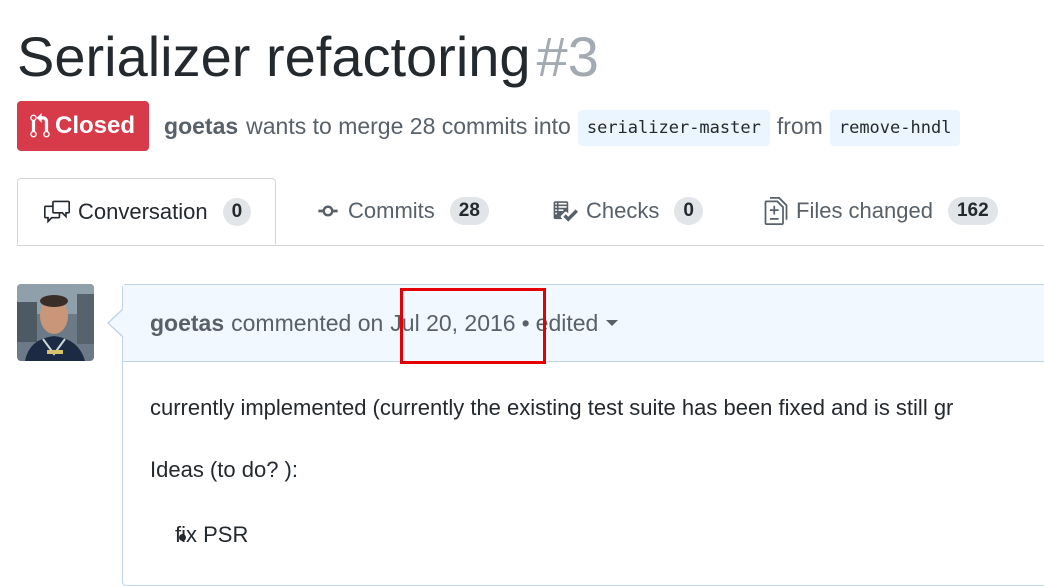 The width and height of the screenshot is (1044, 586). What do you see at coordinates (187, 323) in the screenshot?
I see `comment-author-link: goetas` at bounding box center [187, 323].